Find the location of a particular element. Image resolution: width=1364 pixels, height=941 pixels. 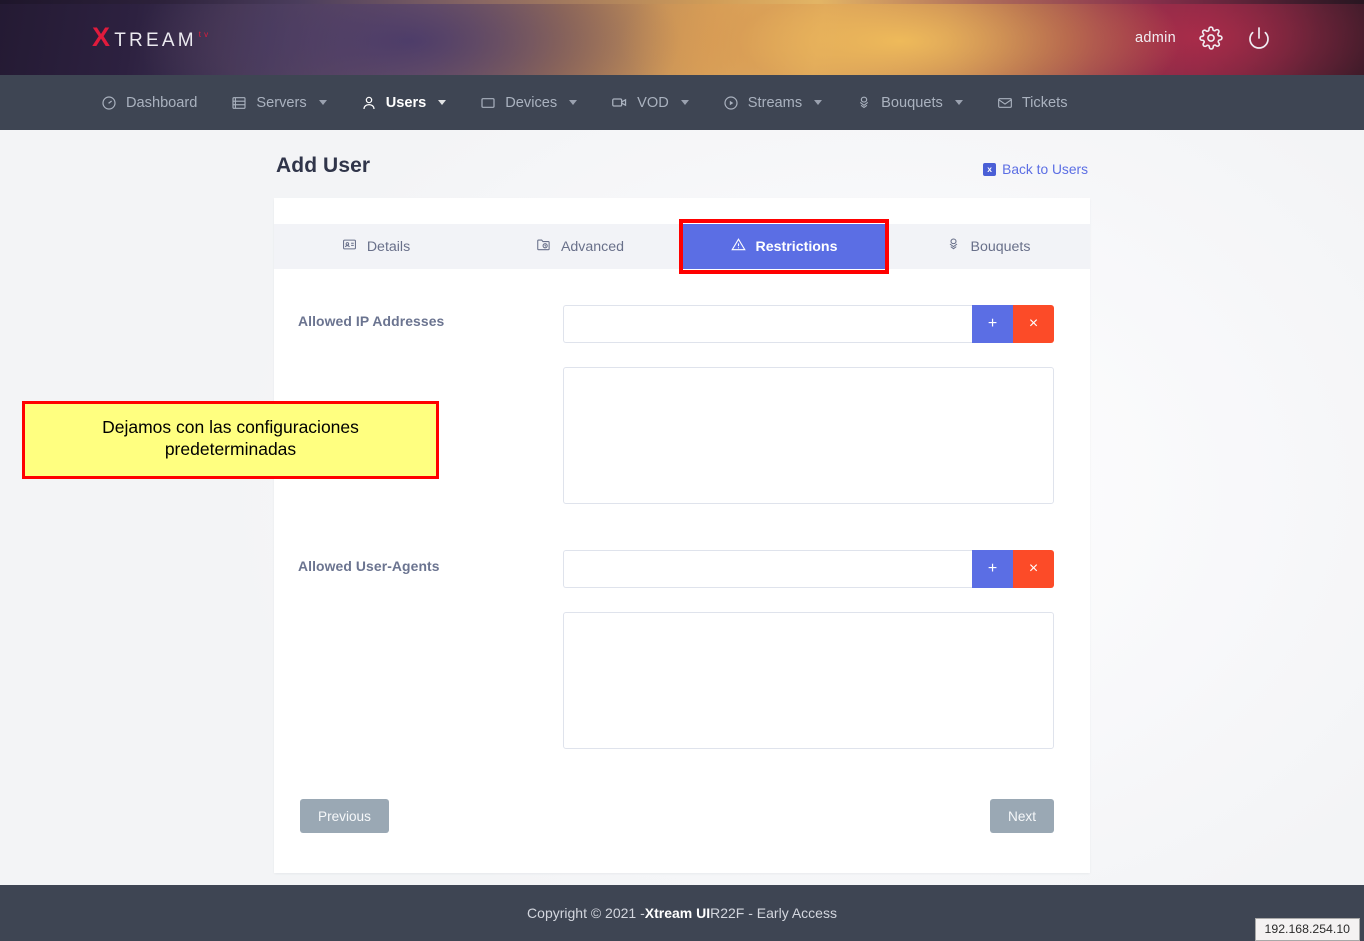

allowed-user-agents-label: Allowed User-Agents is located at coordinates (369, 566).